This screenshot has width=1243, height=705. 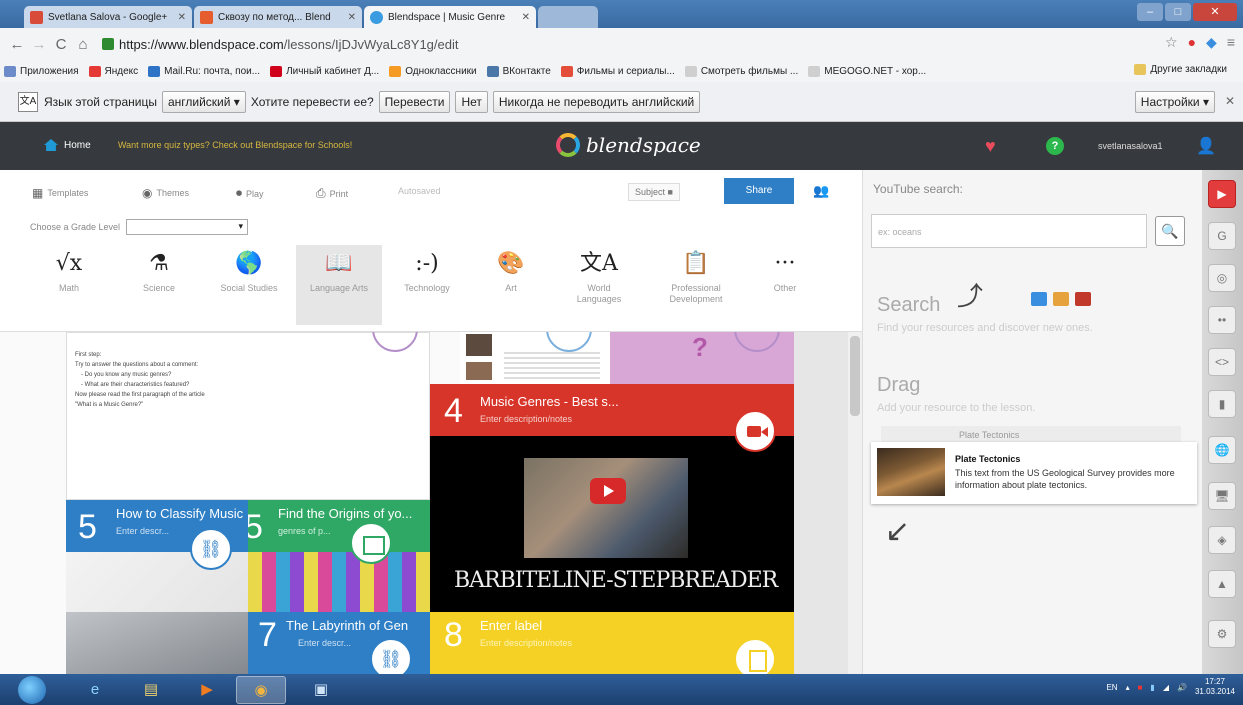 I want to click on canvas-scrollbar, so click(x=855, y=503).